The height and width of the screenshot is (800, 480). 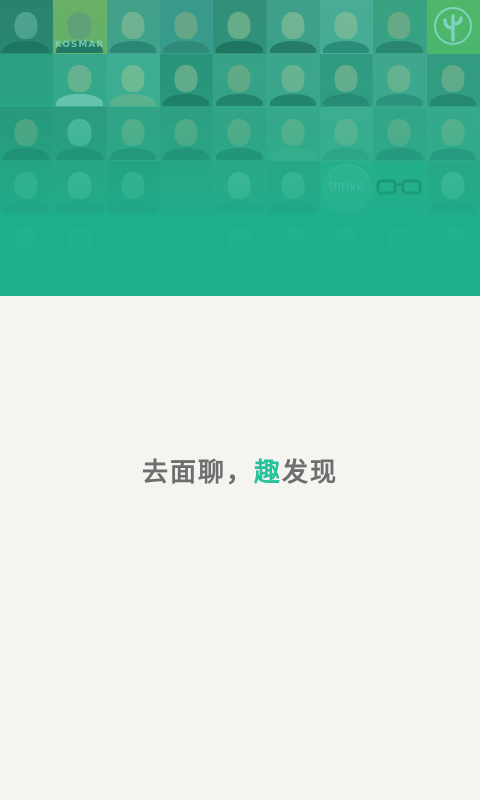 What do you see at coordinates (310, 473) in the screenshot?
I see `slogan-part2: 发现` at bounding box center [310, 473].